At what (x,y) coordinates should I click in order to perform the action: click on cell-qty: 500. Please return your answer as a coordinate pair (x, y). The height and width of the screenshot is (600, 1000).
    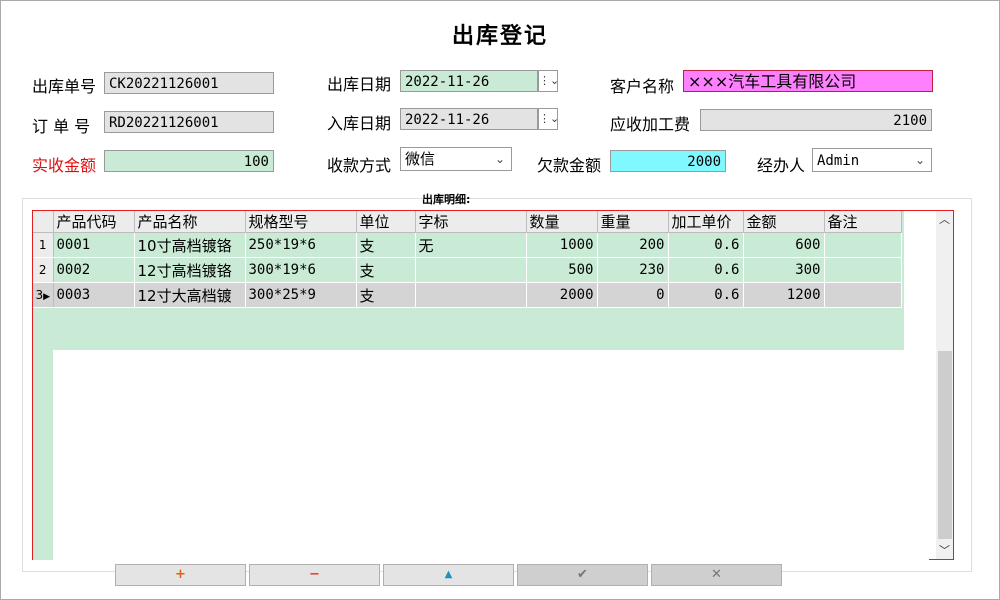
    Looking at the image, I should click on (562, 270).